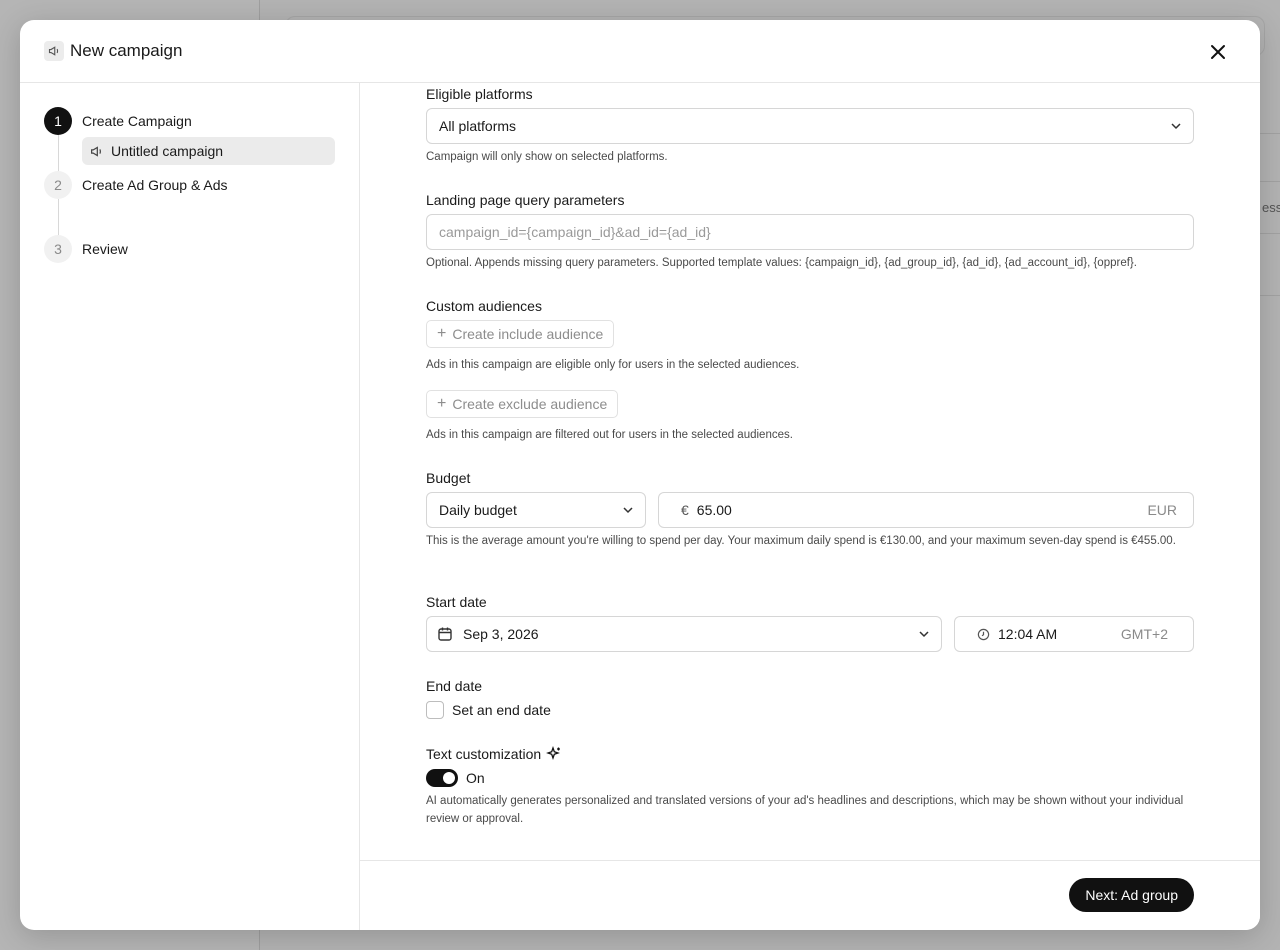 The width and height of the screenshot is (1280, 950). Describe the element at coordinates (479, 94) in the screenshot. I see `platforms-label: Eligible platforms` at that location.